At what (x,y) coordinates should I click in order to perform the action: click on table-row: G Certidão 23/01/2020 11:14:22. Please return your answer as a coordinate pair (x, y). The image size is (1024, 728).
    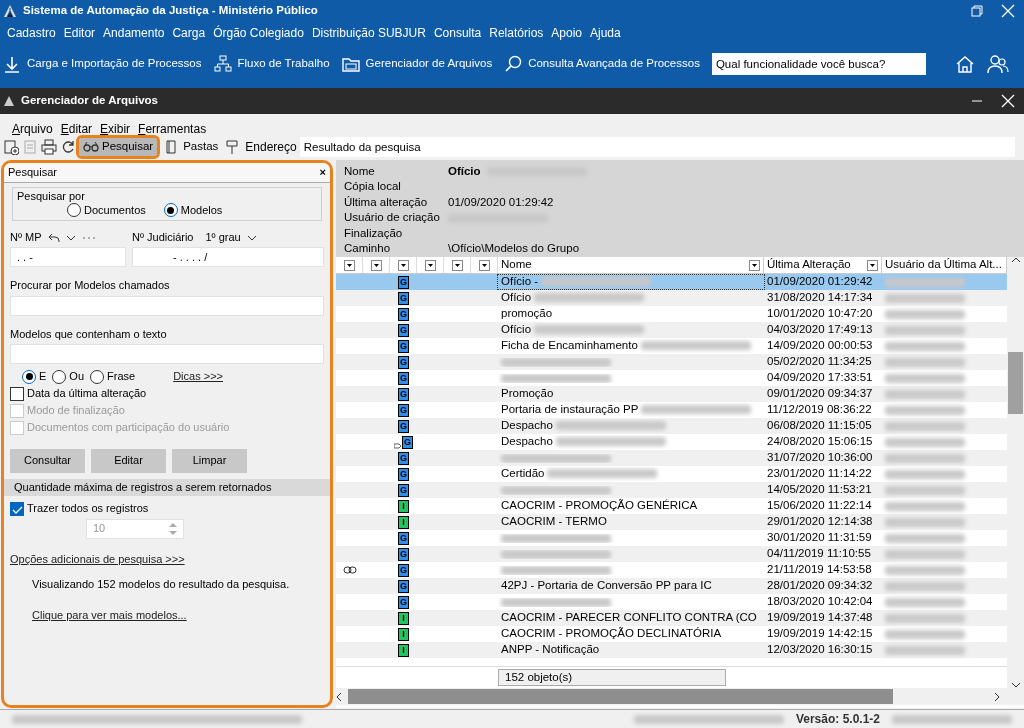
    Looking at the image, I should click on (671, 474).